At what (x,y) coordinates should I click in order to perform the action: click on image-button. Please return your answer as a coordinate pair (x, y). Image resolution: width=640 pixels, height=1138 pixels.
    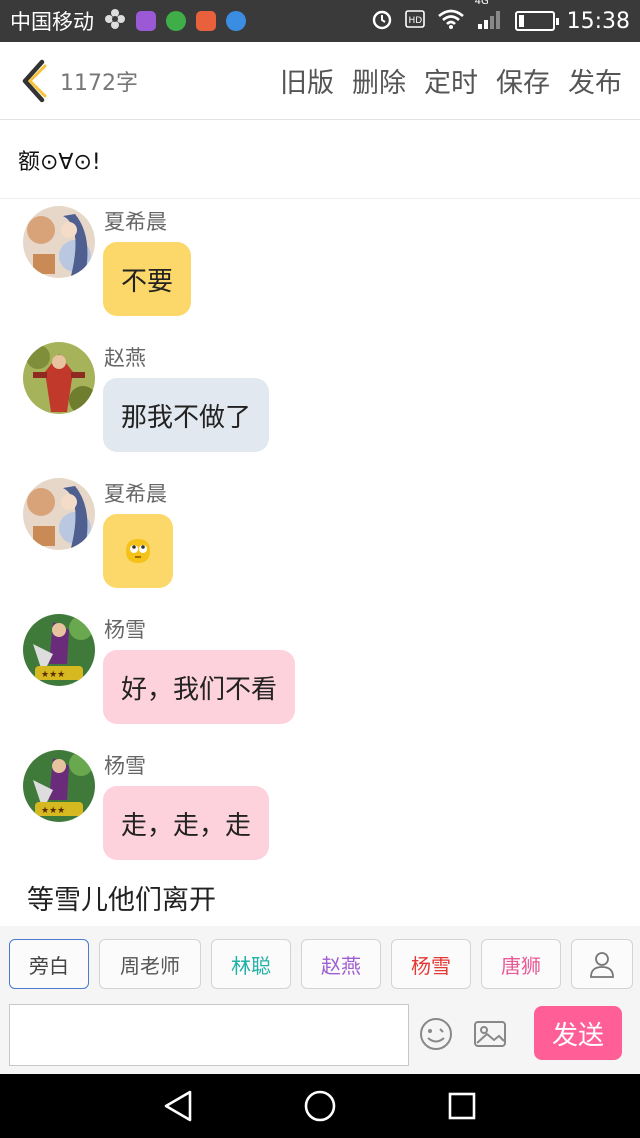
    Looking at the image, I should click on (490, 1034).